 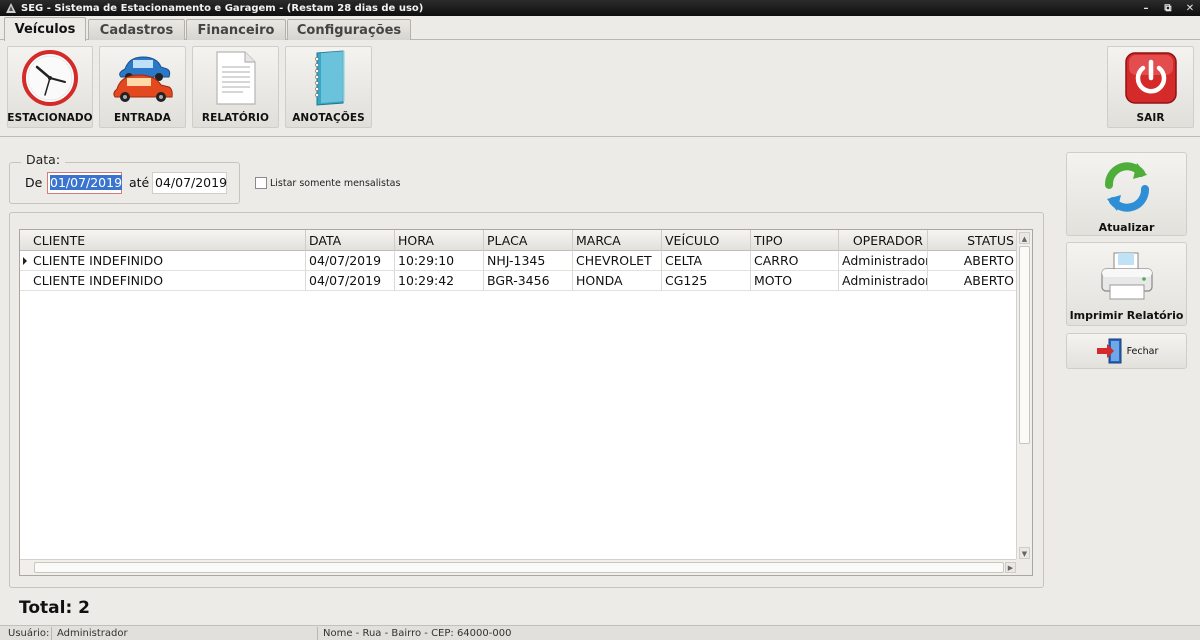 I want to click on atualizar-button: Atualizar, so click(x=1126, y=194).